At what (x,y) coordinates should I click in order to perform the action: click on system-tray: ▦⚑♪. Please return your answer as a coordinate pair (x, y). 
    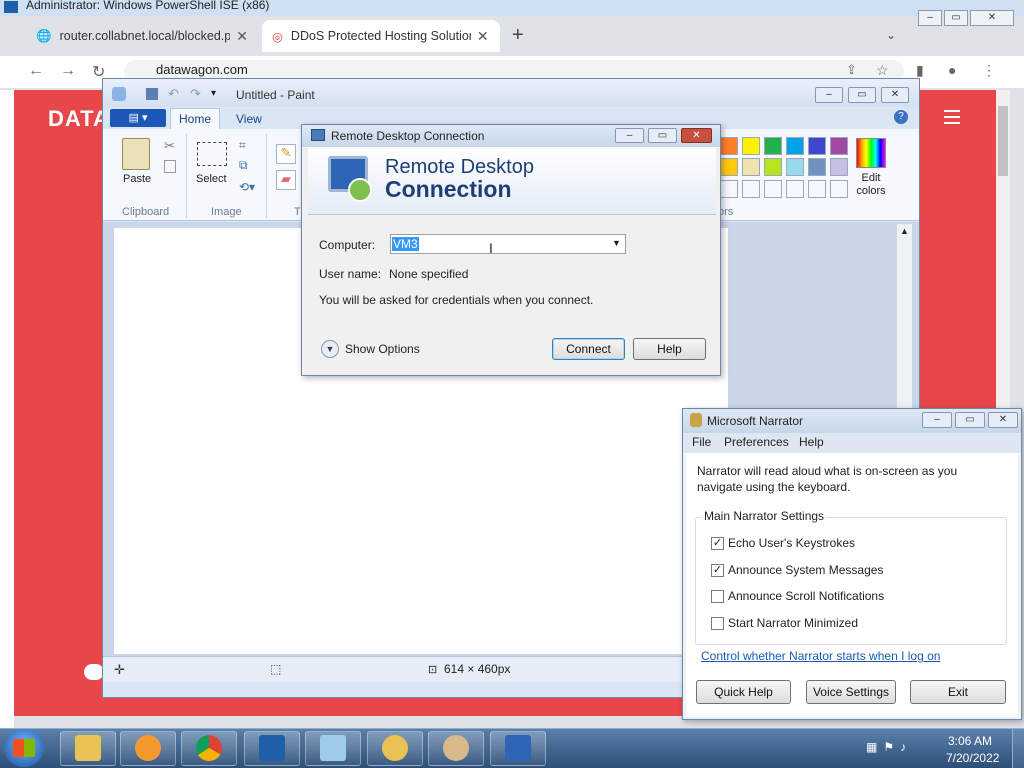
    Looking at the image, I should click on (889, 747).